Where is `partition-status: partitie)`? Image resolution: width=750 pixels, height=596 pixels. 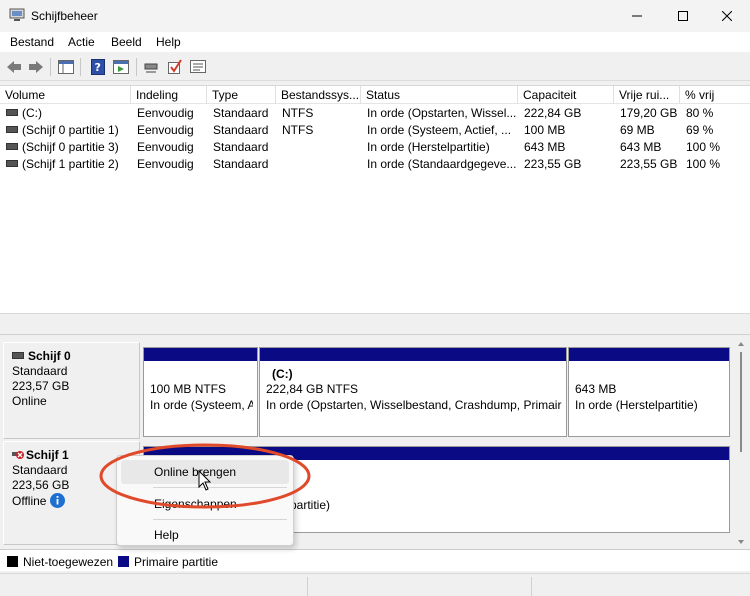
partition-status: partitie) is located at coordinates (310, 505).